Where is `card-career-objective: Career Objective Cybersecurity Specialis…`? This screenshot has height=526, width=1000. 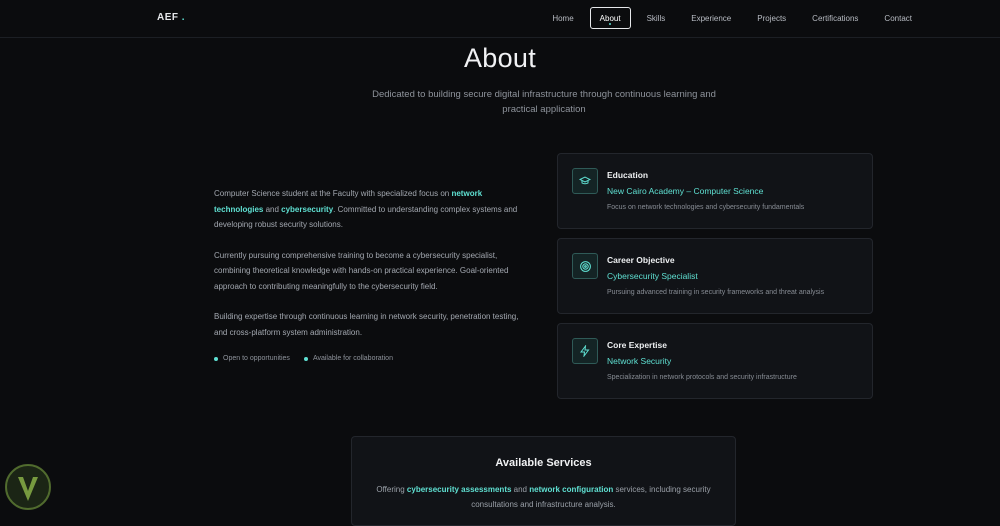 card-career-objective: Career Objective Cybersecurity Specialis… is located at coordinates (715, 276).